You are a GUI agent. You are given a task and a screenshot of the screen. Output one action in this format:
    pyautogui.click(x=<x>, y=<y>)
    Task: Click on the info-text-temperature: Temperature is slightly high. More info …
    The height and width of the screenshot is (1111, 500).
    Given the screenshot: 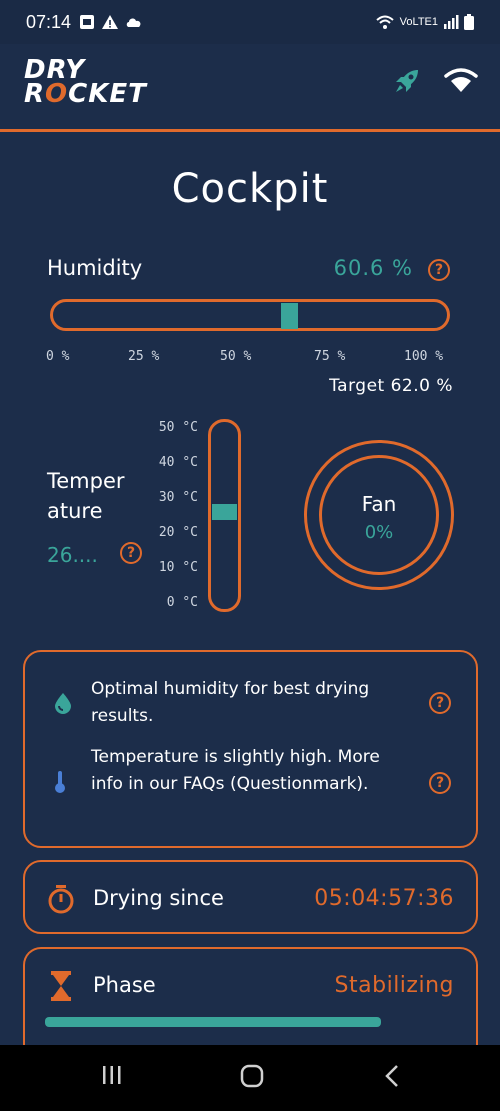 What is the action you would take?
    pyautogui.click(x=235, y=770)
    